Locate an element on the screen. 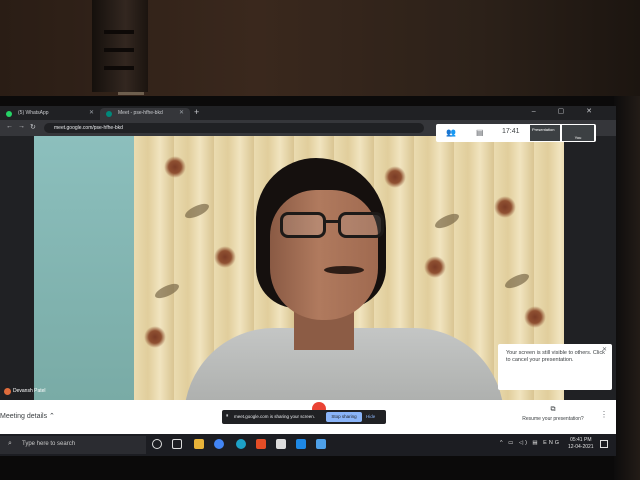 The image size is (640, 480). presentation-tile: Presentation is located at coordinates (545, 133).